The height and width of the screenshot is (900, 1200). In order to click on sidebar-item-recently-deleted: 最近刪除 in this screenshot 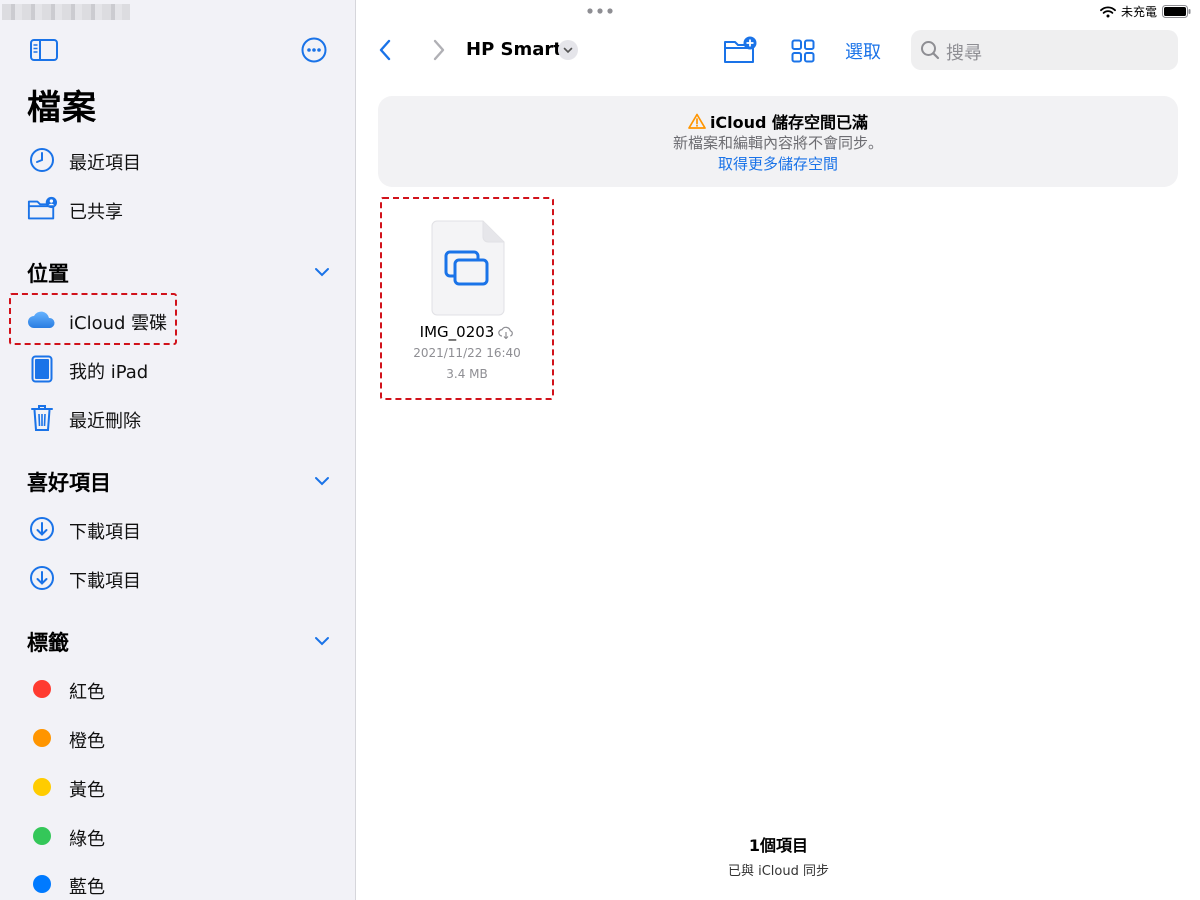, I will do `click(177, 418)`.